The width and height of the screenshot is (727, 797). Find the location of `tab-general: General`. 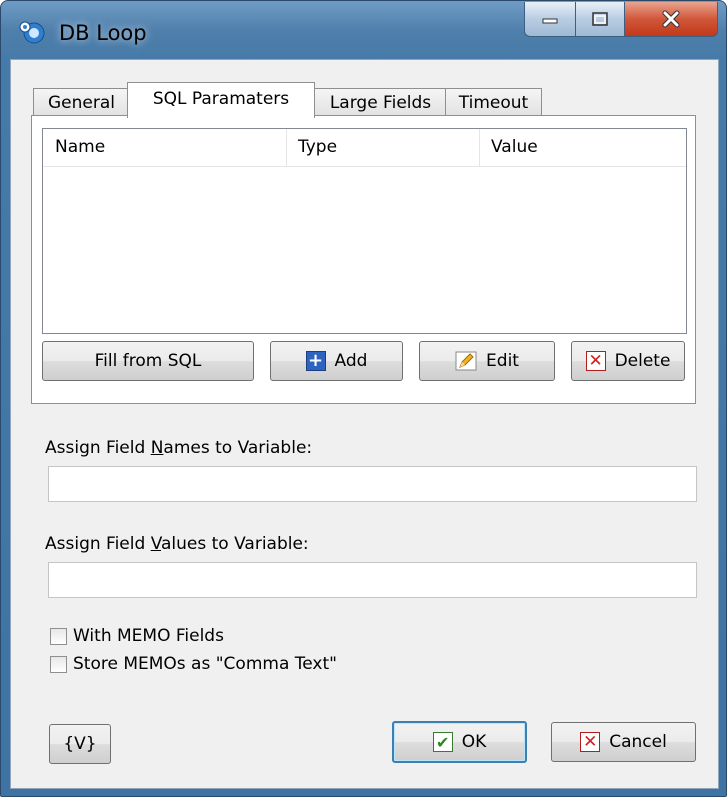

tab-general: General is located at coordinates (81, 102).